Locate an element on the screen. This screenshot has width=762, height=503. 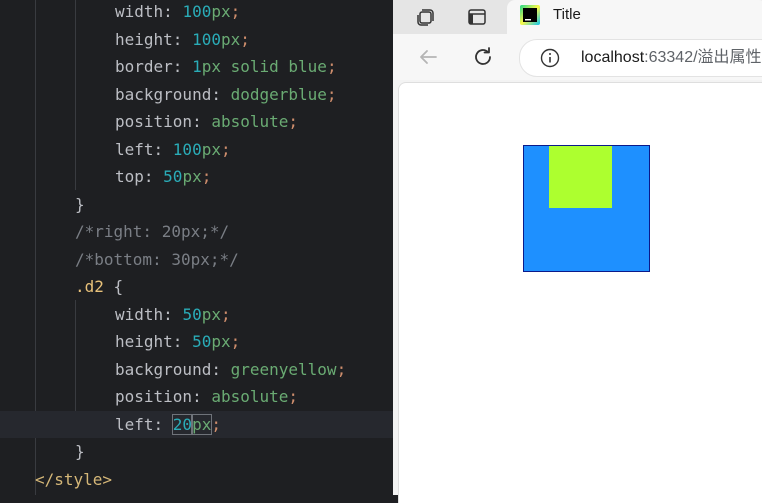
code-token: </style> is located at coordinates (74, 479).